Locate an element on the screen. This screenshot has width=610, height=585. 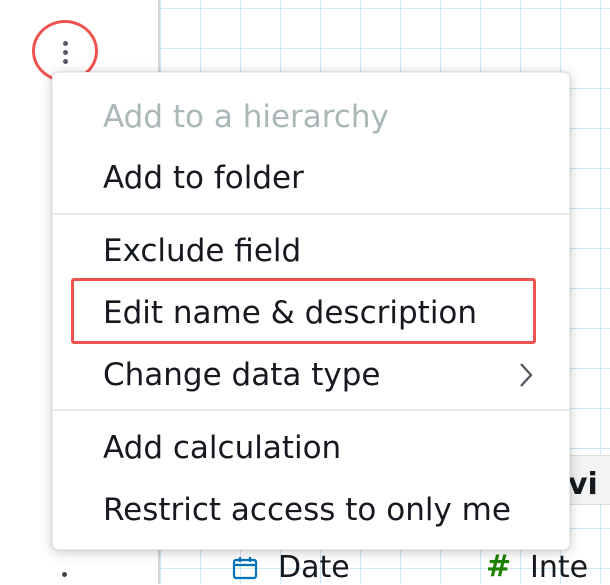
table-header-text: vi is located at coordinates (583, 484).